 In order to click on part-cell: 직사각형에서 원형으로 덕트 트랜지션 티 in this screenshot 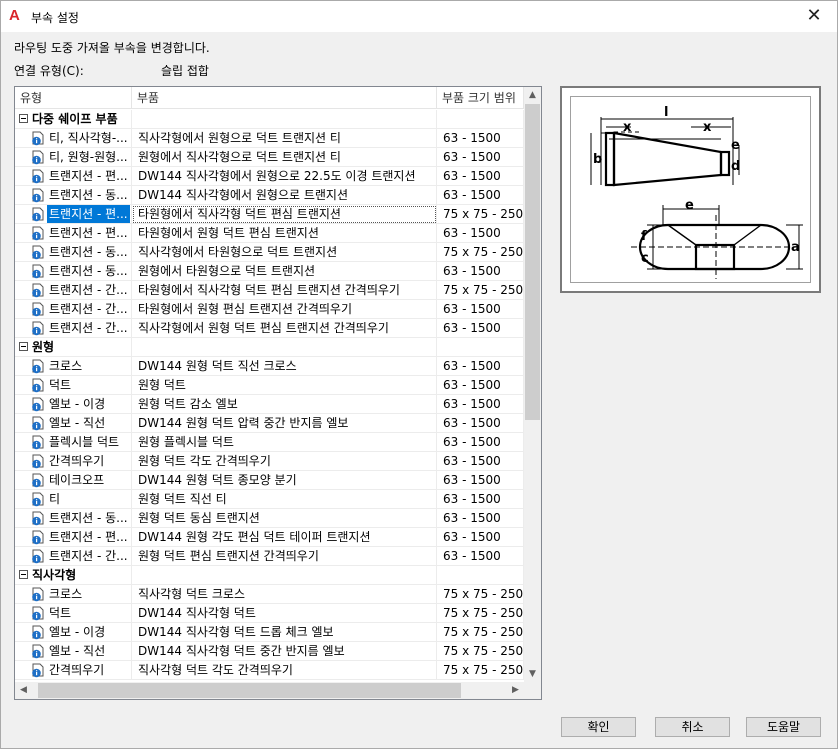, I will do `click(284, 138)`.